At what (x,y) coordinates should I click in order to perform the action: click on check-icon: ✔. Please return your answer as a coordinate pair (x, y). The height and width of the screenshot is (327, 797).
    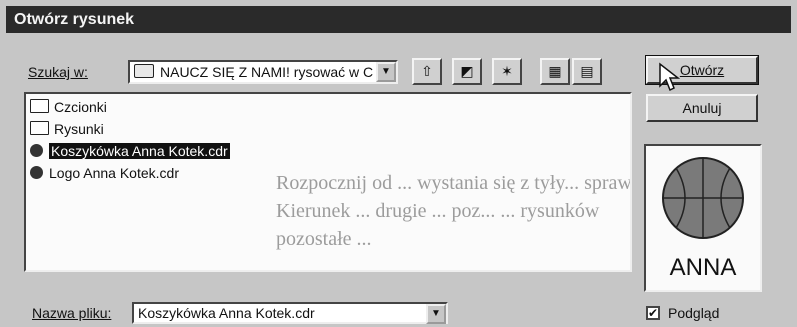
    Looking at the image, I should click on (653, 313).